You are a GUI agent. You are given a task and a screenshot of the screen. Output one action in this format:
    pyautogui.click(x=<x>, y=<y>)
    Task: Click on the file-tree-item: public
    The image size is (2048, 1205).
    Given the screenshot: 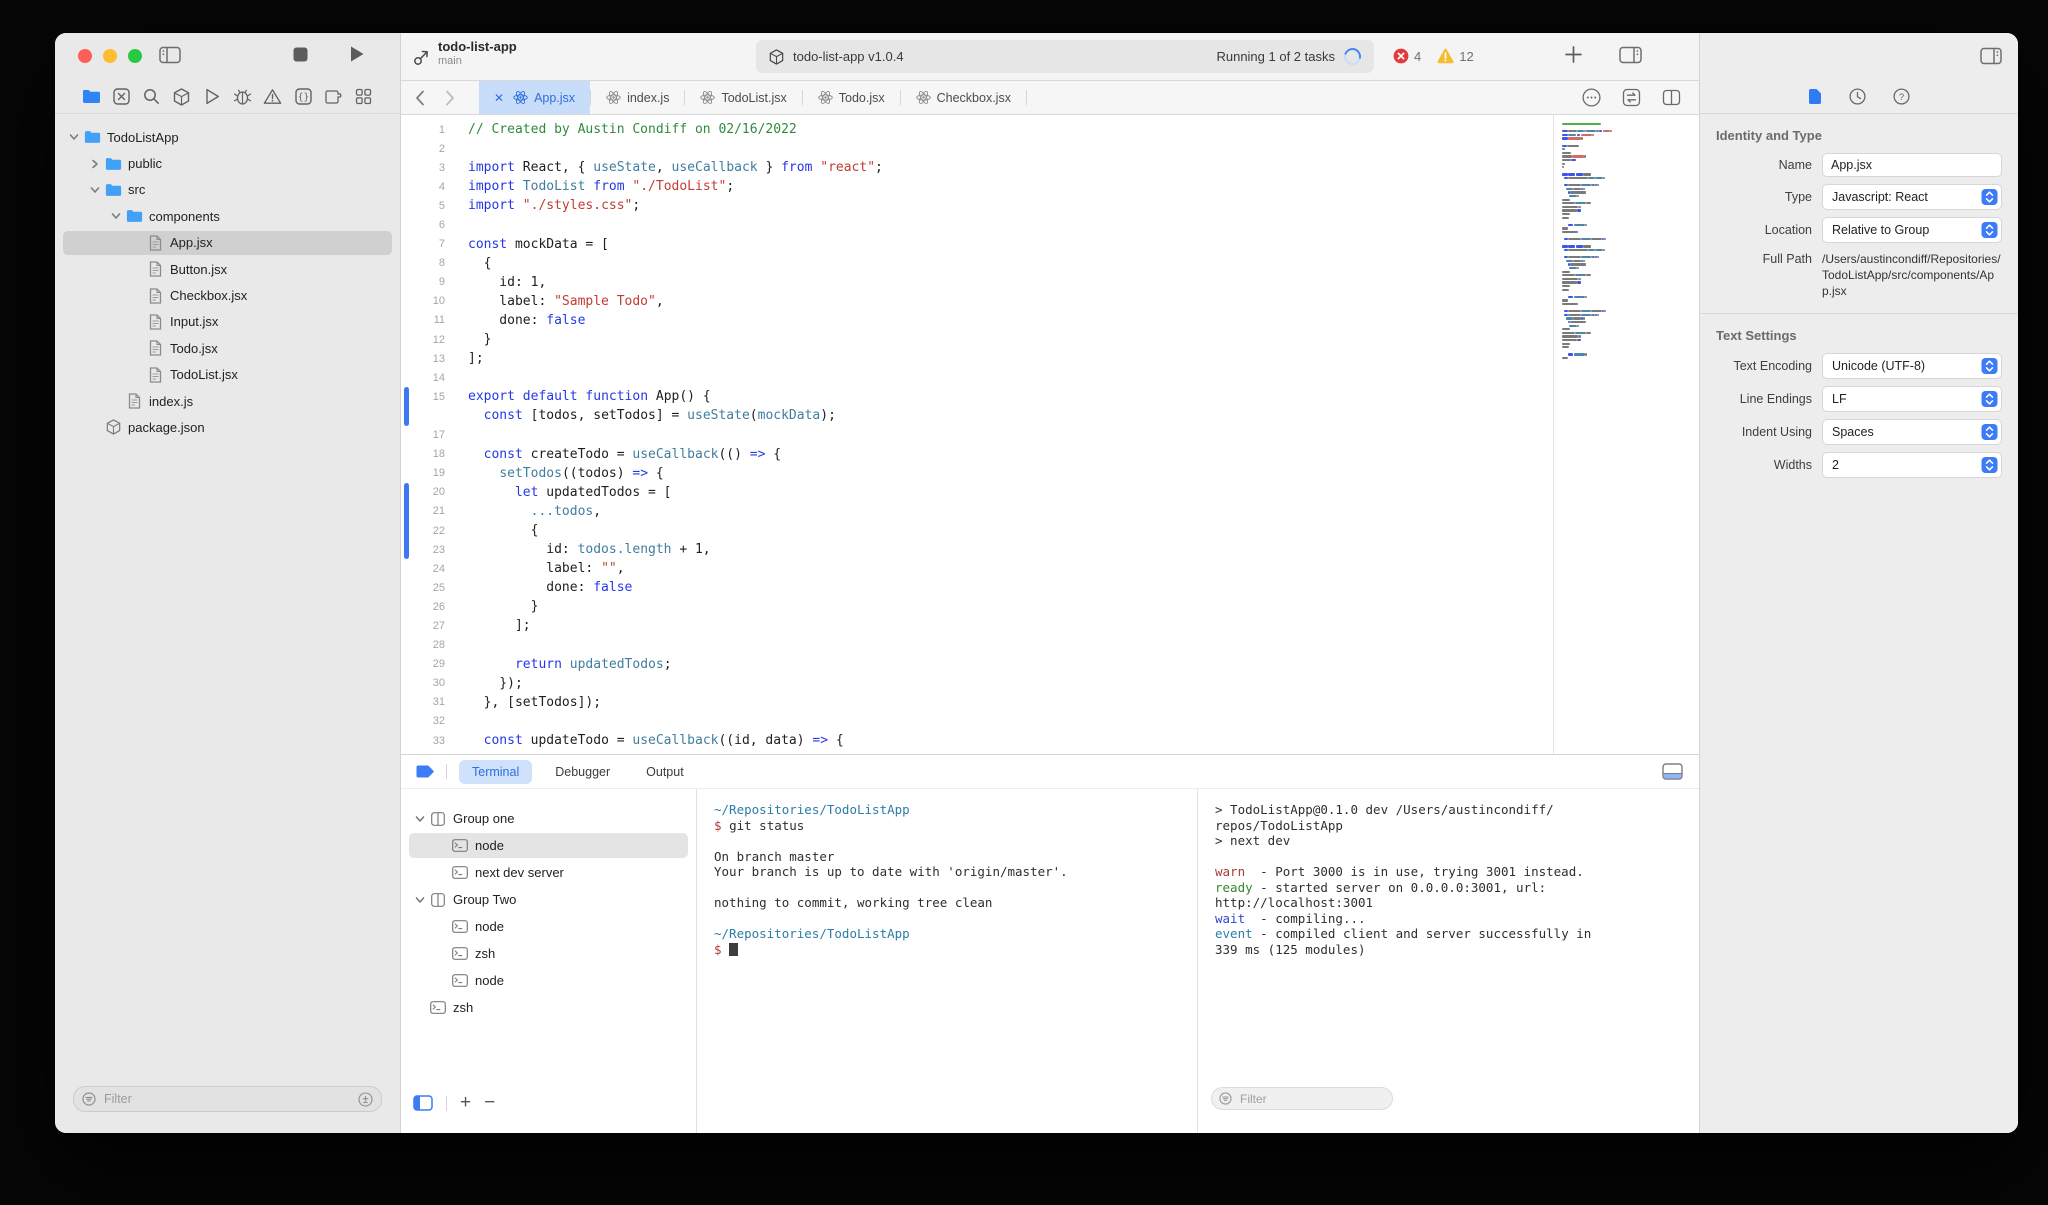 What is the action you would take?
    pyautogui.click(x=227, y=163)
    